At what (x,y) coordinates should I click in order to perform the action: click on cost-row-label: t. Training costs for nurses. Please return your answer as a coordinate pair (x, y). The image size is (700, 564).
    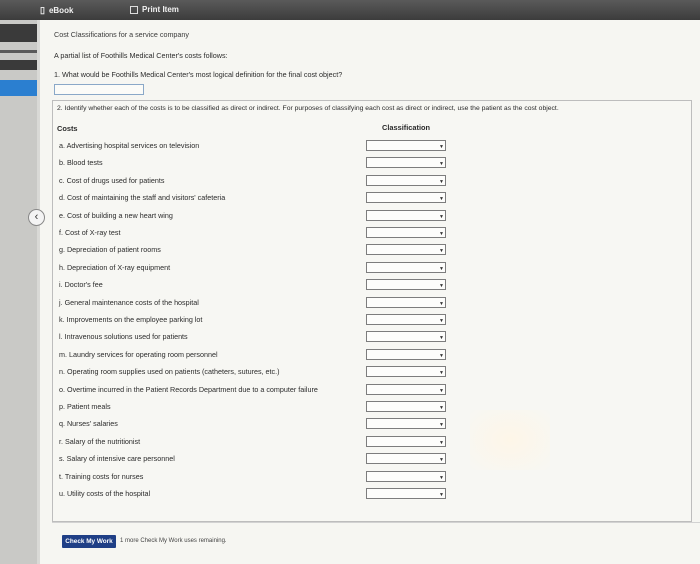
    Looking at the image, I should click on (101, 476).